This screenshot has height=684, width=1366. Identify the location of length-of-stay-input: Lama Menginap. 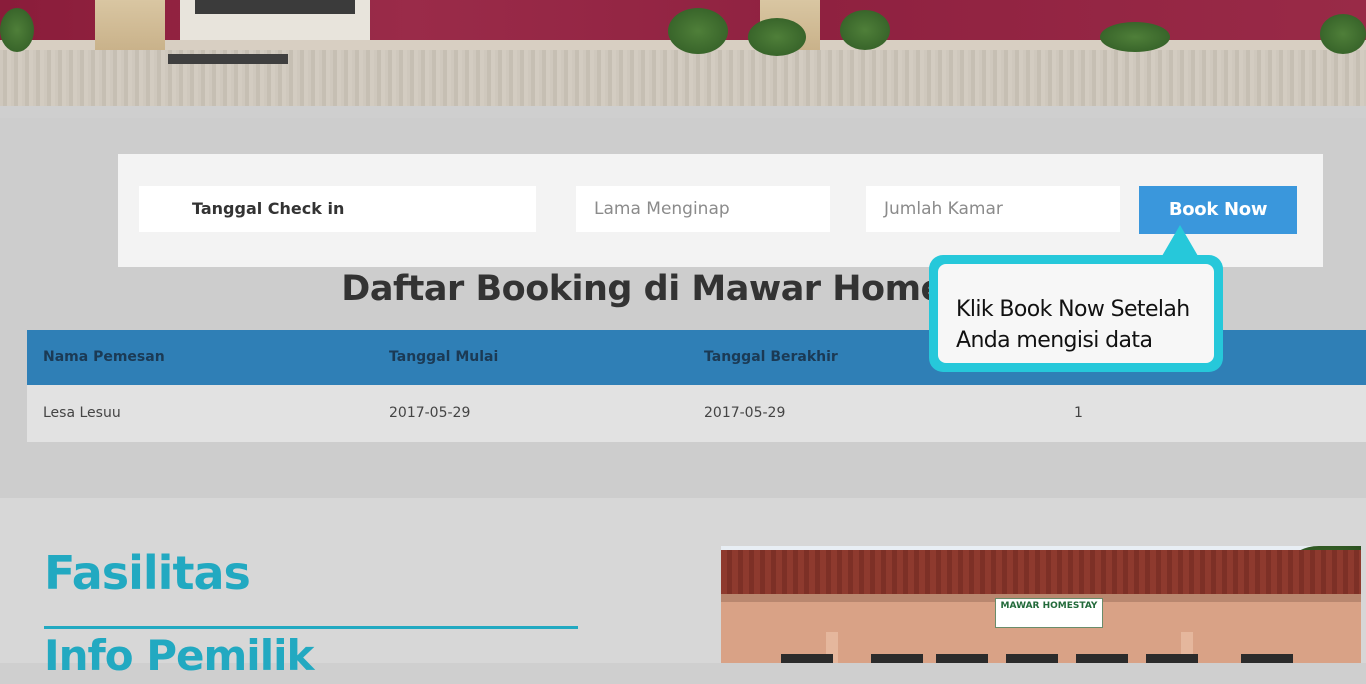
(703, 209).